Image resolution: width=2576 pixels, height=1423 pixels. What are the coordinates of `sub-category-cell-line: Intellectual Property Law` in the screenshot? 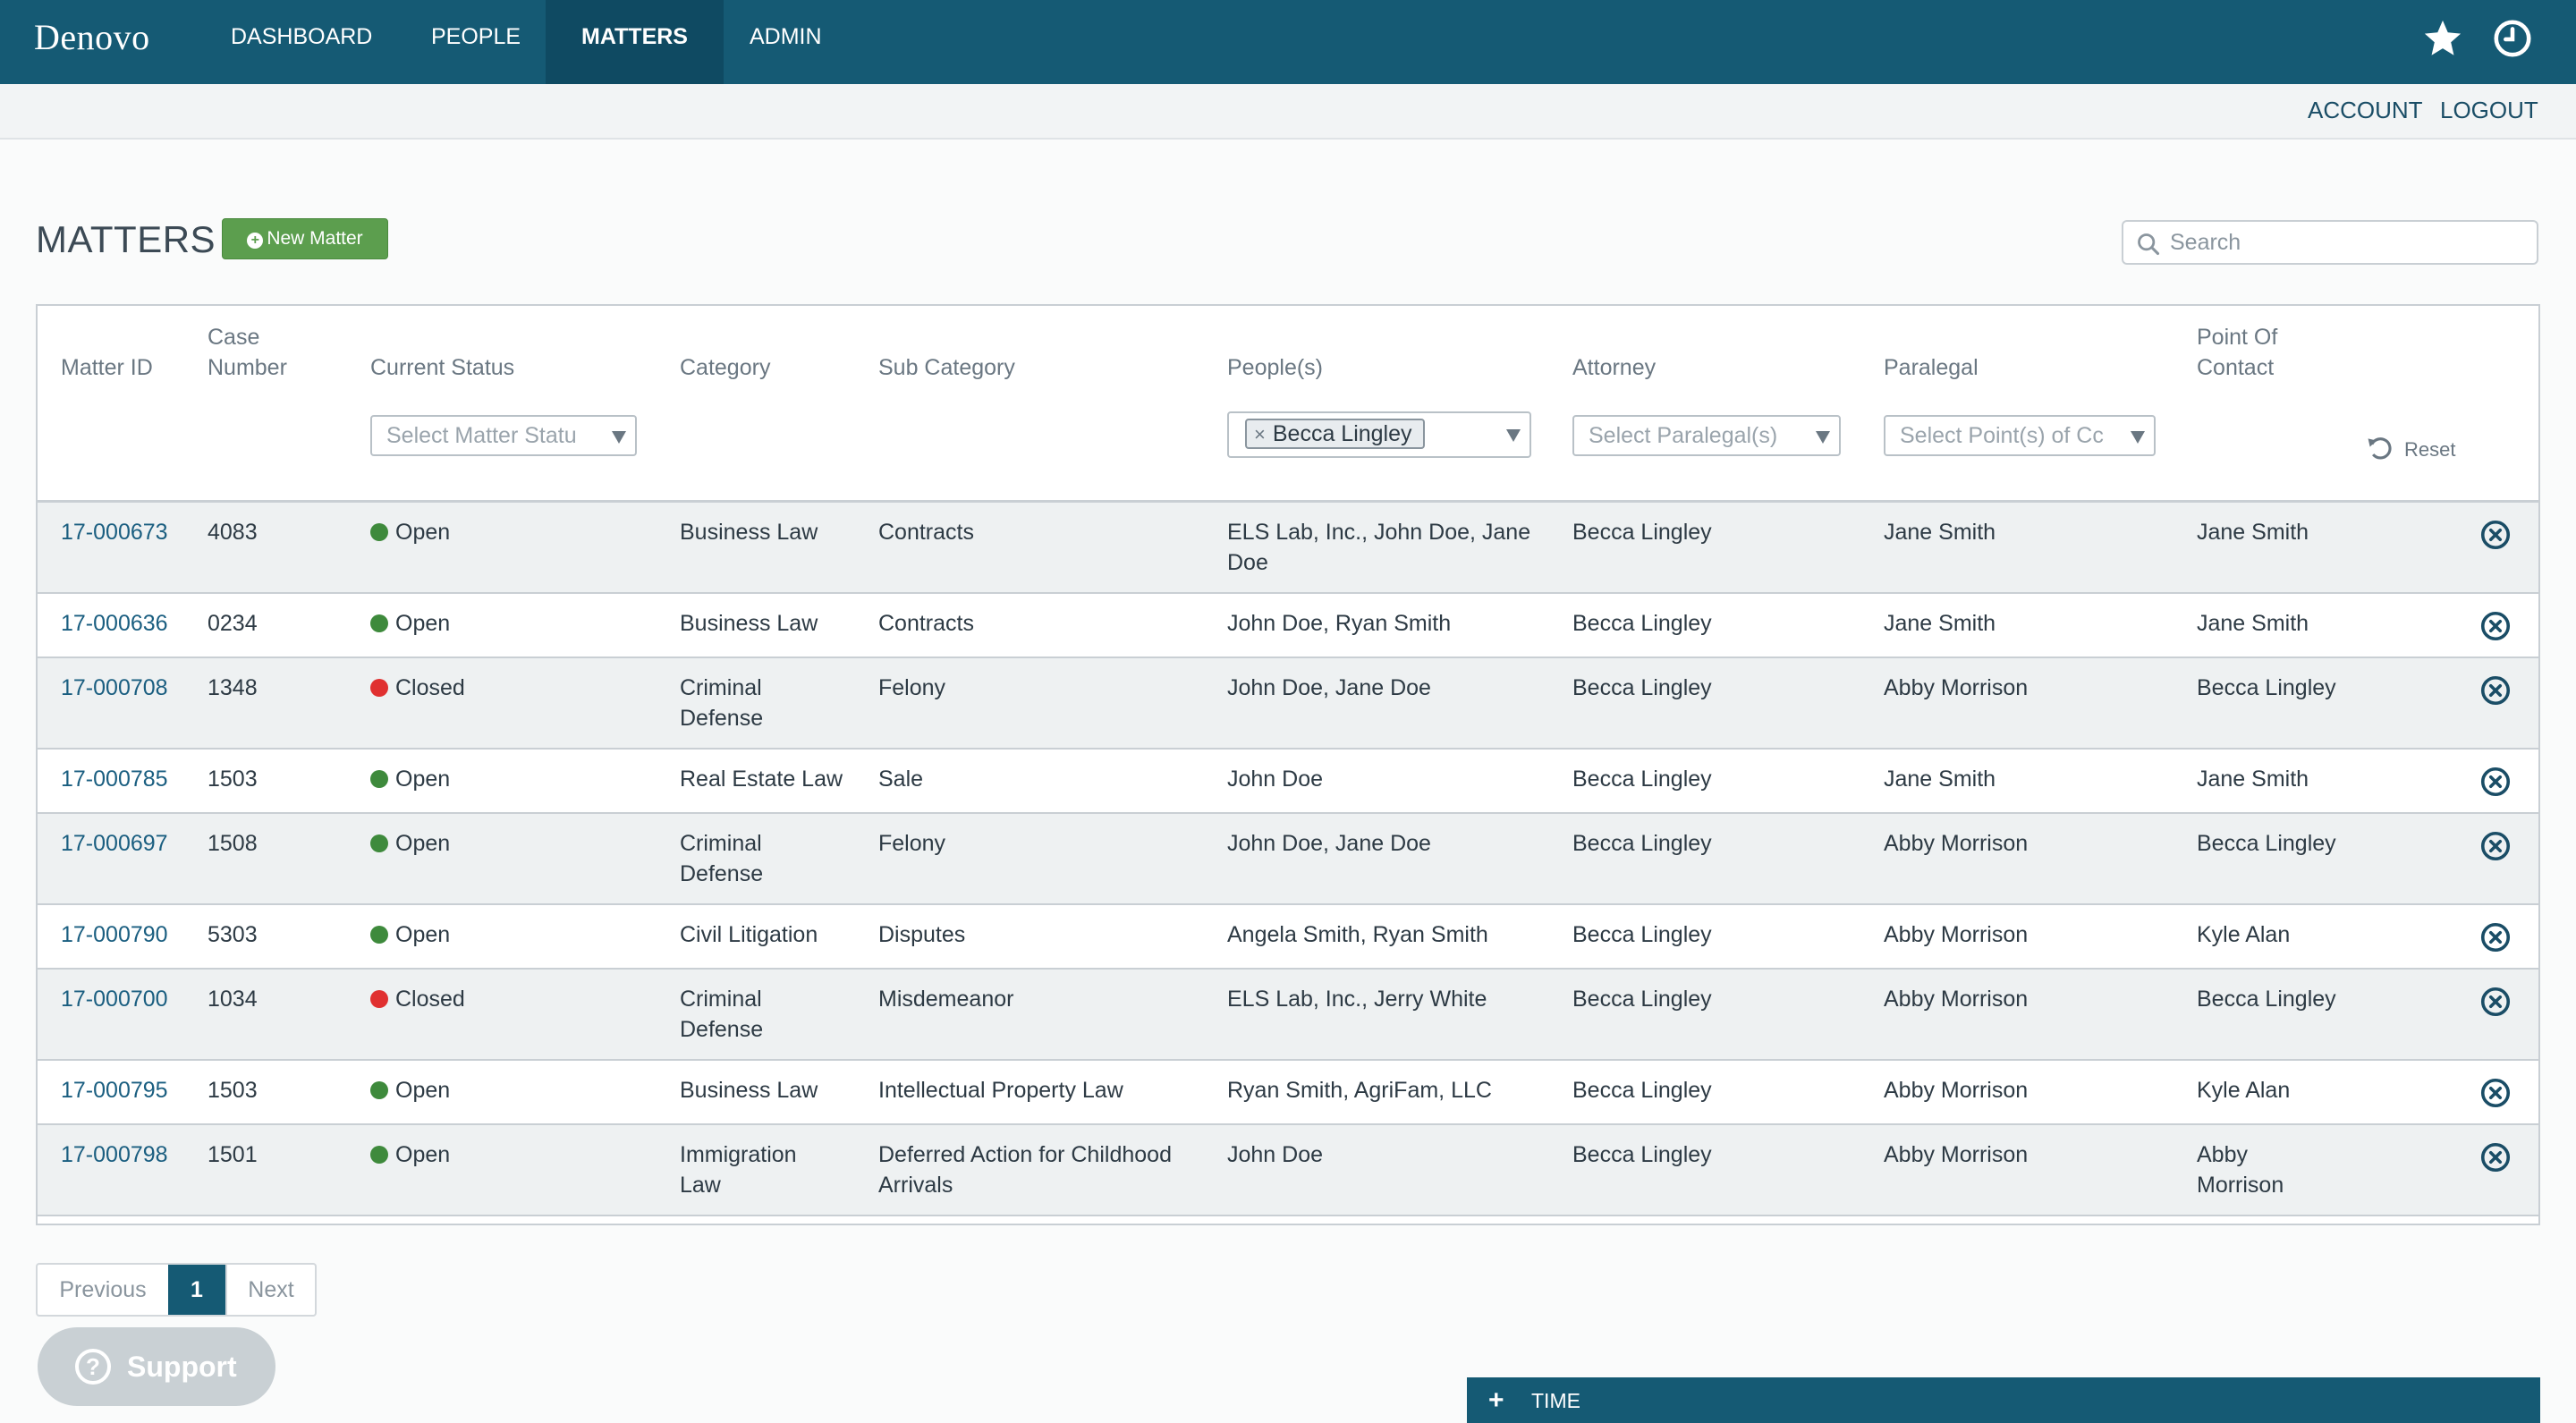 It's located at (1000, 1090).